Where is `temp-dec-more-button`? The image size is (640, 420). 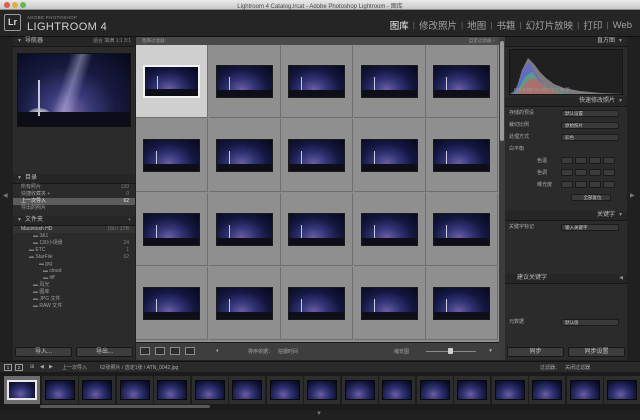
temp-dec-more-button is located at coordinates (567, 160).